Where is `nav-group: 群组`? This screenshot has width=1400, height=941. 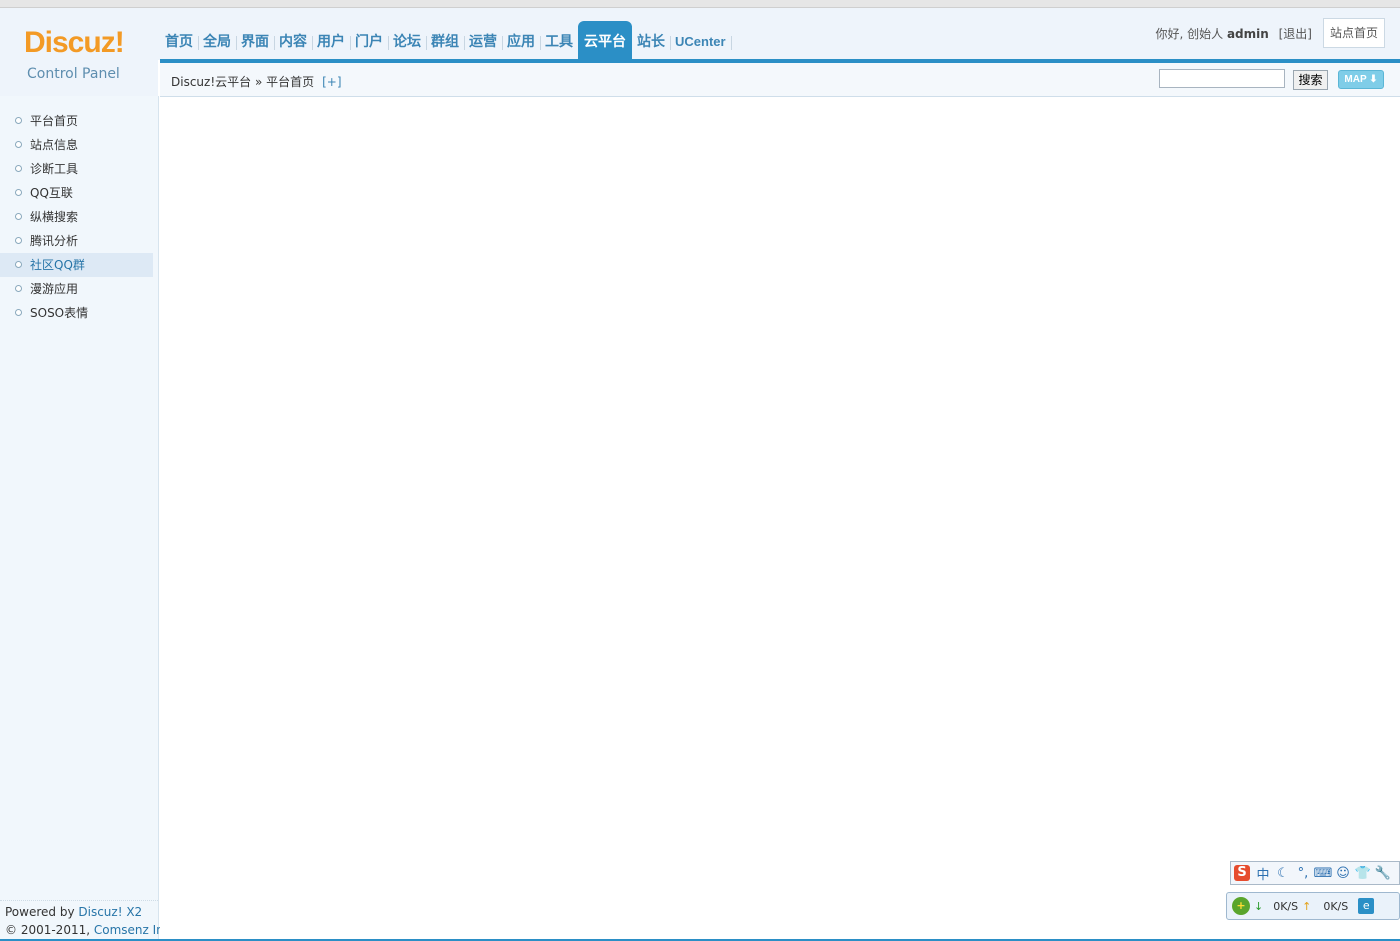 nav-group: 群组 is located at coordinates (445, 40).